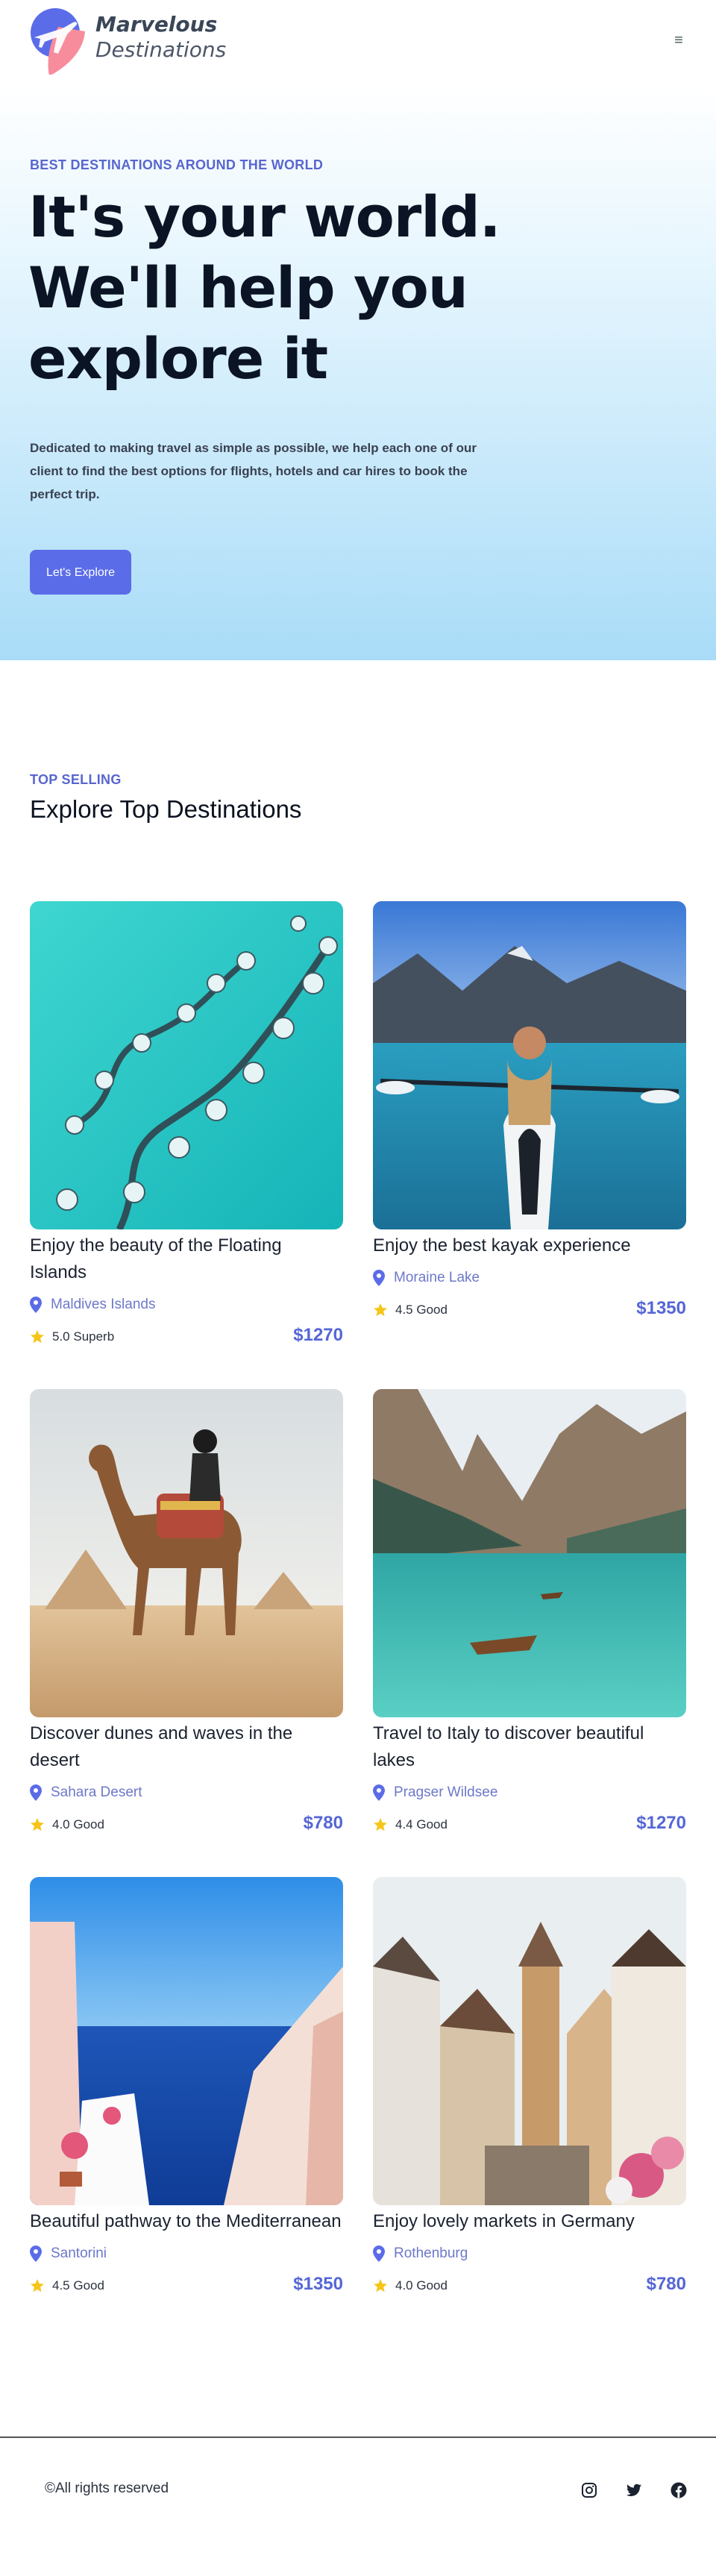 Image resolution: width=716 pixels, height=2576 pixels. What do you see at coordinates (186, 2221) in the screenshot?
I see `card-title: Beautiful pathway to the Mediterranean` at bounding box center [186, 2221].